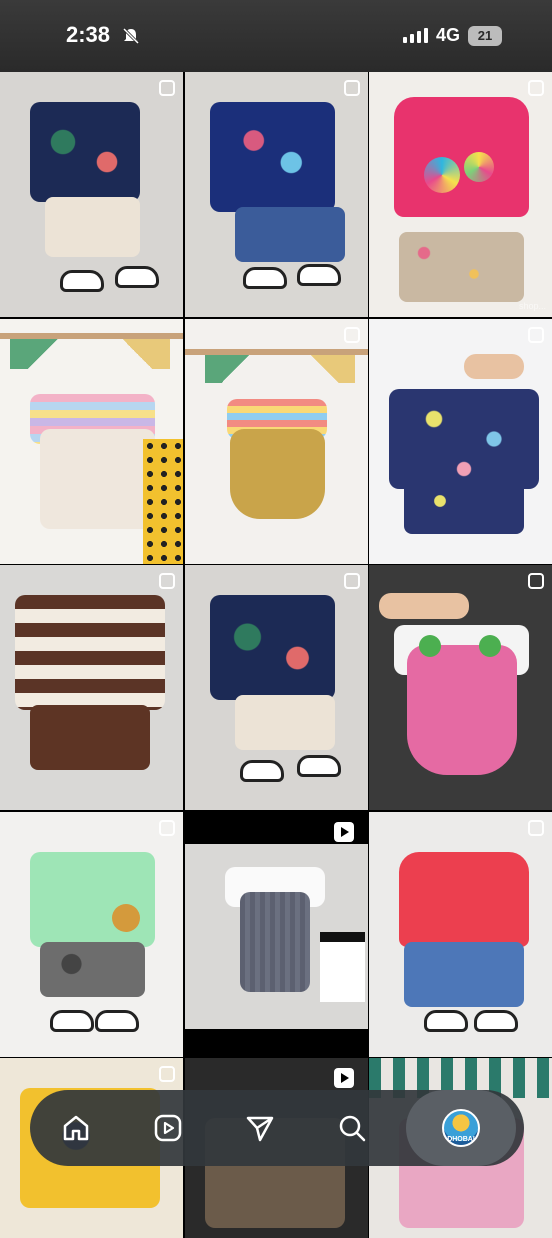  I want to click on floral-shirt-image, so click(464, 438).